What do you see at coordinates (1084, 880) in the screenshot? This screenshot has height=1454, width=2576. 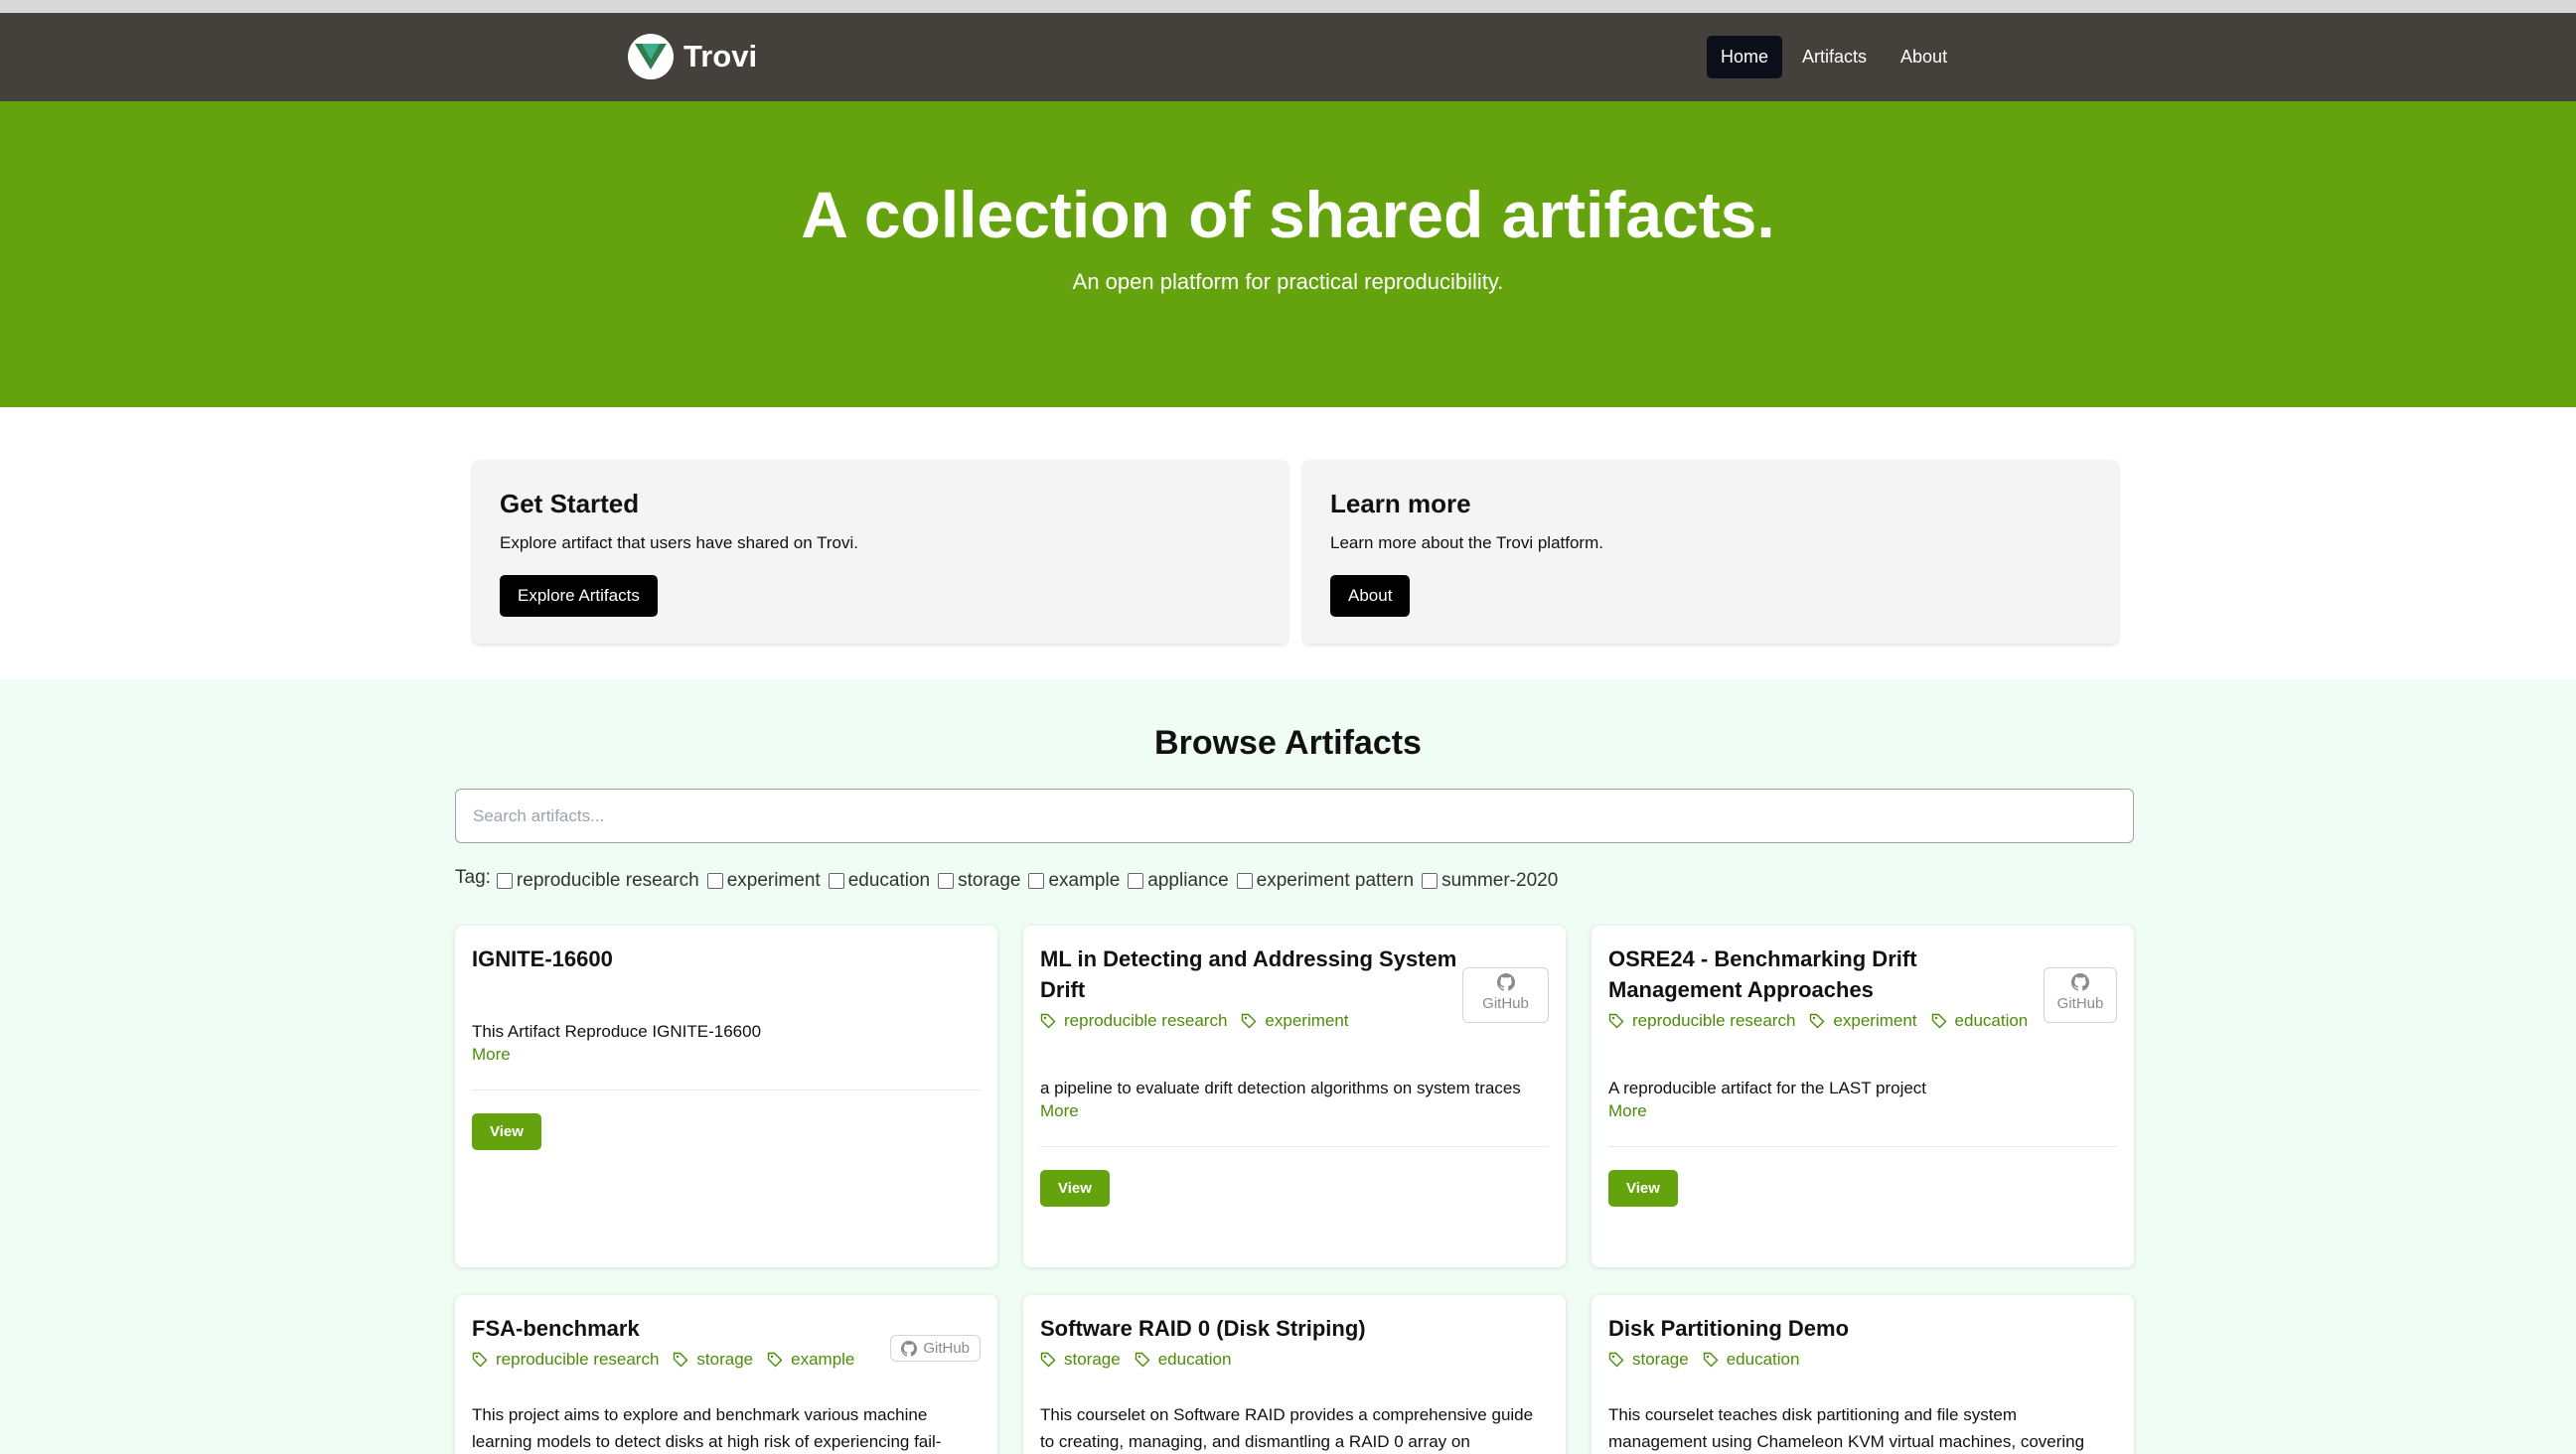 I see `tag-option-label: example` at bounding box center [1084, 880].